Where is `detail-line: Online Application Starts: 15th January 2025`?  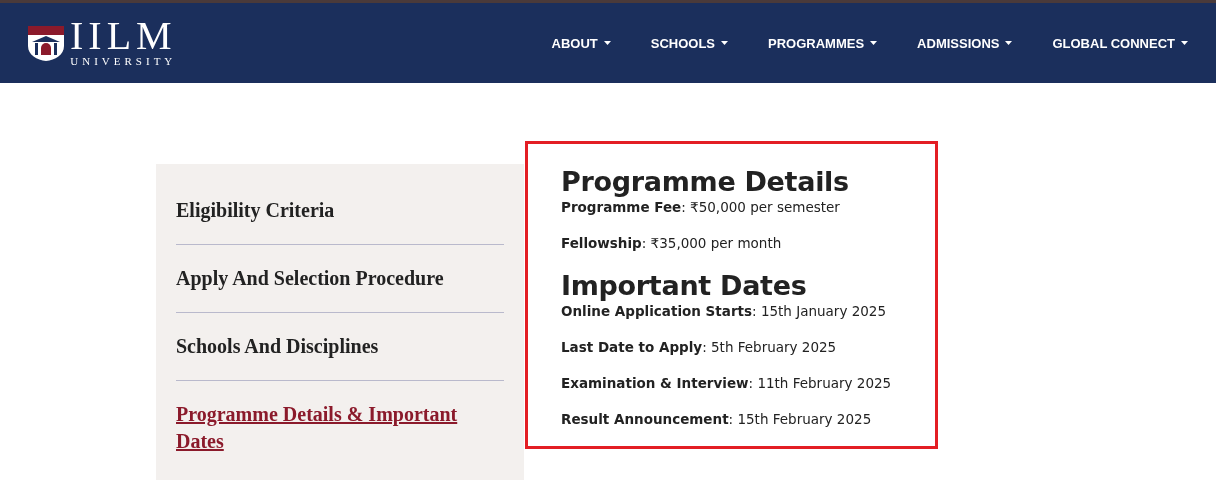 detail-line: Online Application Starts: 15th January 2025 is located at coordinates (724, 311).